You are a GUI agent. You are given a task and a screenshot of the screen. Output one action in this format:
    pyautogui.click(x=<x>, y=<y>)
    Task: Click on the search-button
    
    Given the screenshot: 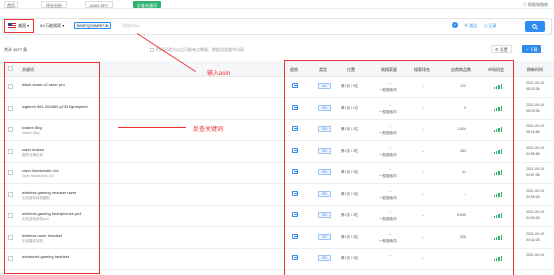 What is the action you would take?
    pyautogui.click(x=535, y=26)
    